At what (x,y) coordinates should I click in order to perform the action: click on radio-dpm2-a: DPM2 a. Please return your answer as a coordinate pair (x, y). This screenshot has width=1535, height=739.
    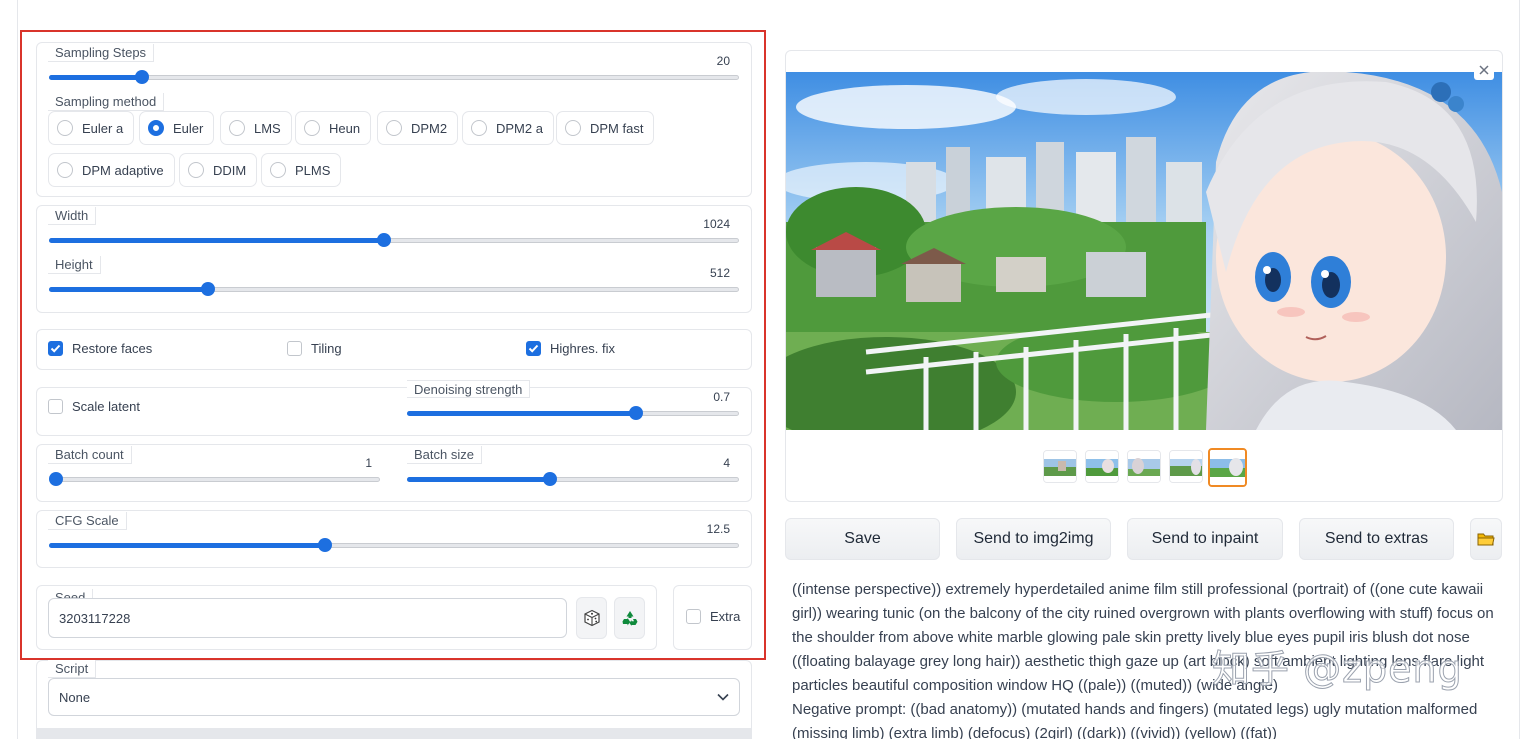
    Looking at the image, I should click on (508, 128).